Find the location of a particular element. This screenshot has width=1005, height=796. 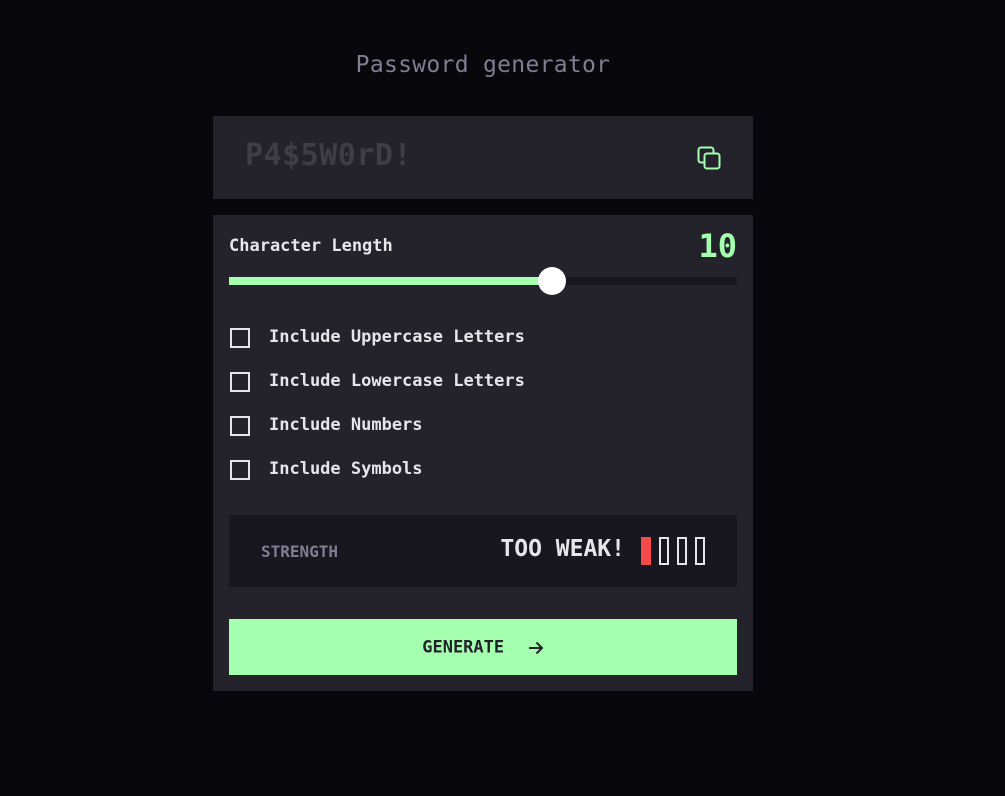

copy-button is located at coordinates (709, 158).